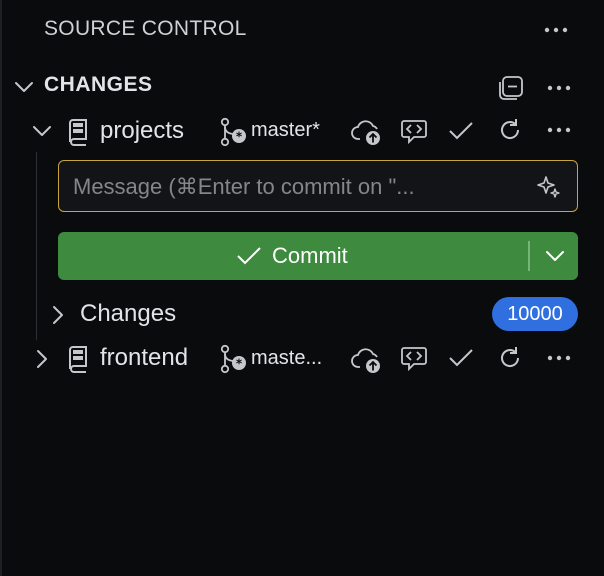  I want to click on sparkle-icon, so click(548, 186).